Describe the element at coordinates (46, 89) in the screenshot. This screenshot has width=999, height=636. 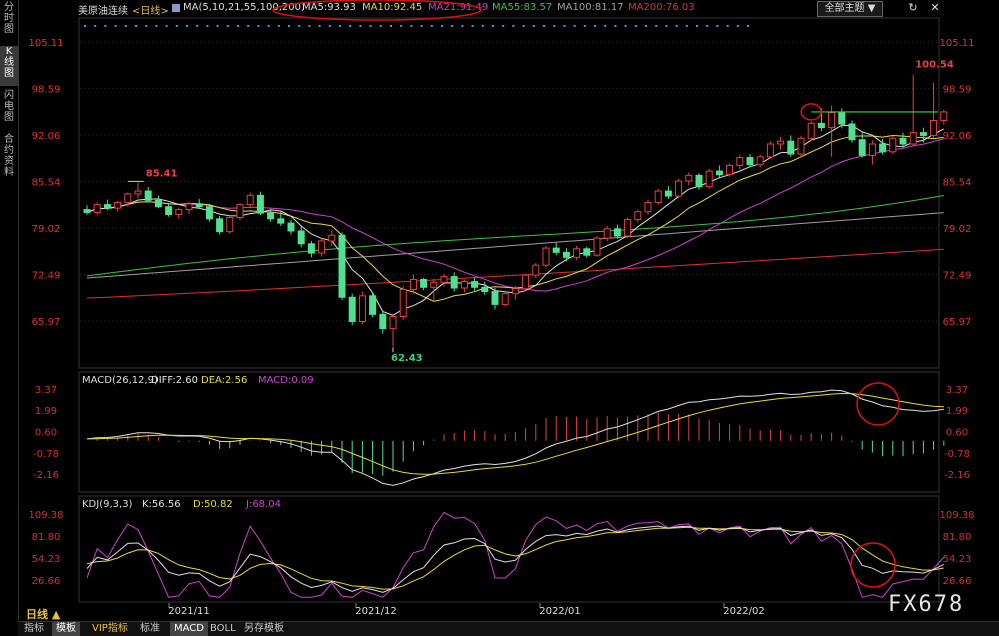
I see `price-tick-left: 98.59` at that location.